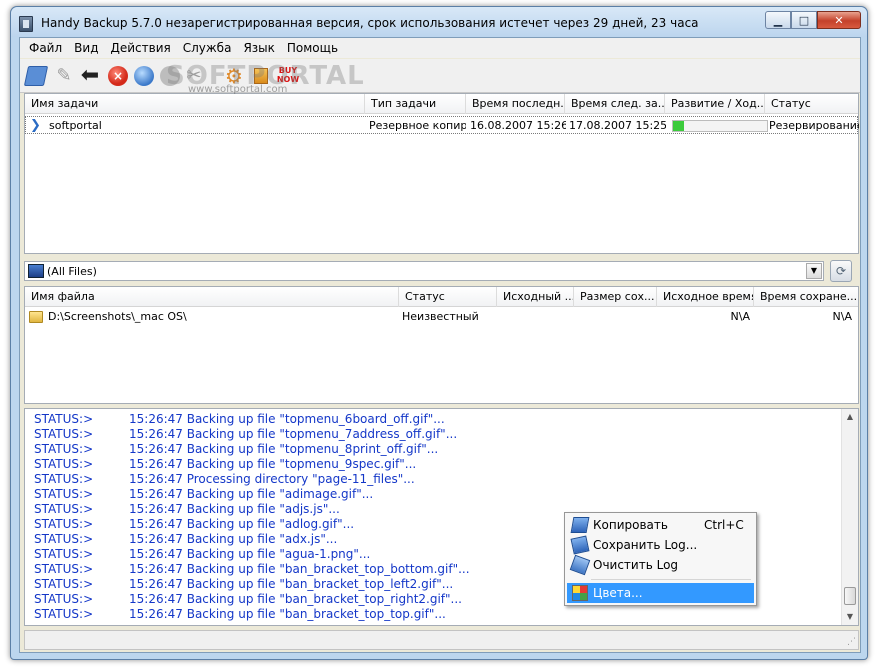 The height and width of the screenshot is (667, 878). Describe the element at coordinates (36, 76) in the screenshot. I see `new-task-icon` at that location.